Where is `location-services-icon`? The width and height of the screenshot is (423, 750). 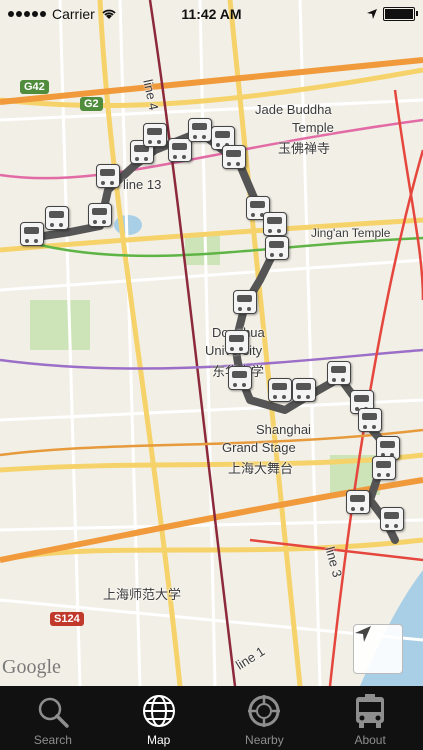
location-services-icon is located at coordinates (372, 14).